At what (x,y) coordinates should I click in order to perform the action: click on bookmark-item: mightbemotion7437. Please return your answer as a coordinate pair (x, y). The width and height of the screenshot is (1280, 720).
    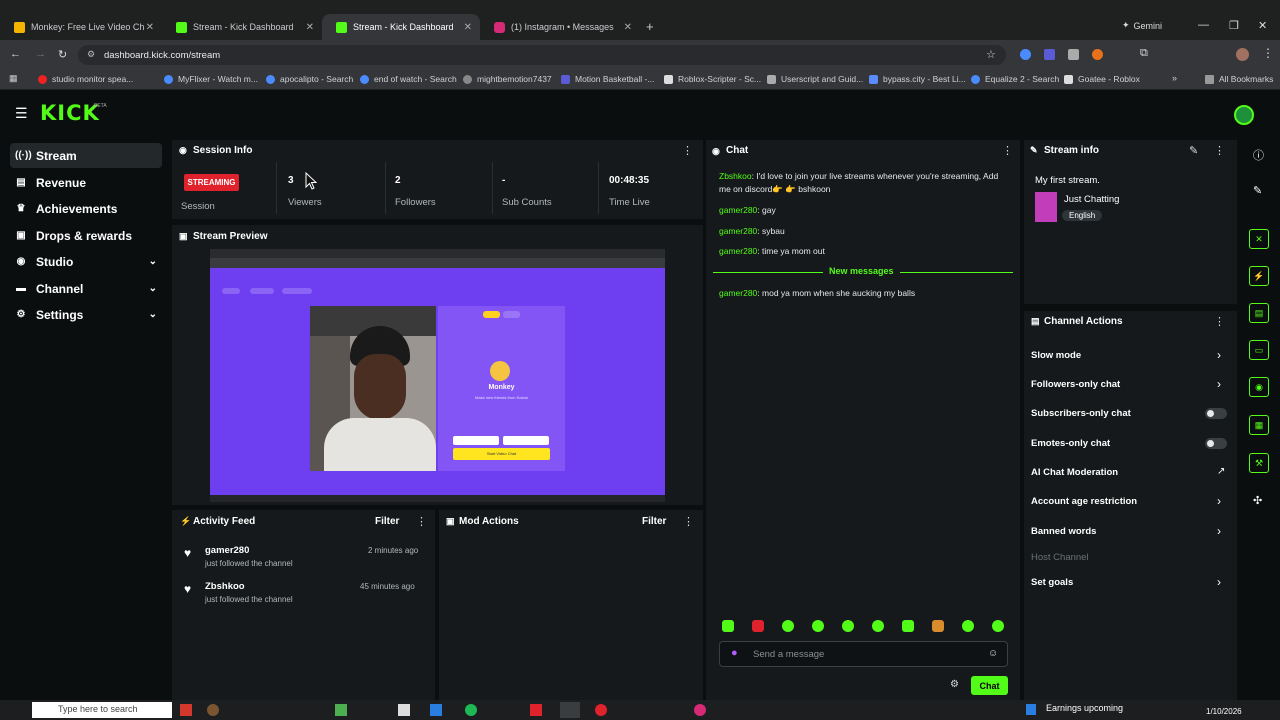
    Looking at the image, I should click on (507, 79).